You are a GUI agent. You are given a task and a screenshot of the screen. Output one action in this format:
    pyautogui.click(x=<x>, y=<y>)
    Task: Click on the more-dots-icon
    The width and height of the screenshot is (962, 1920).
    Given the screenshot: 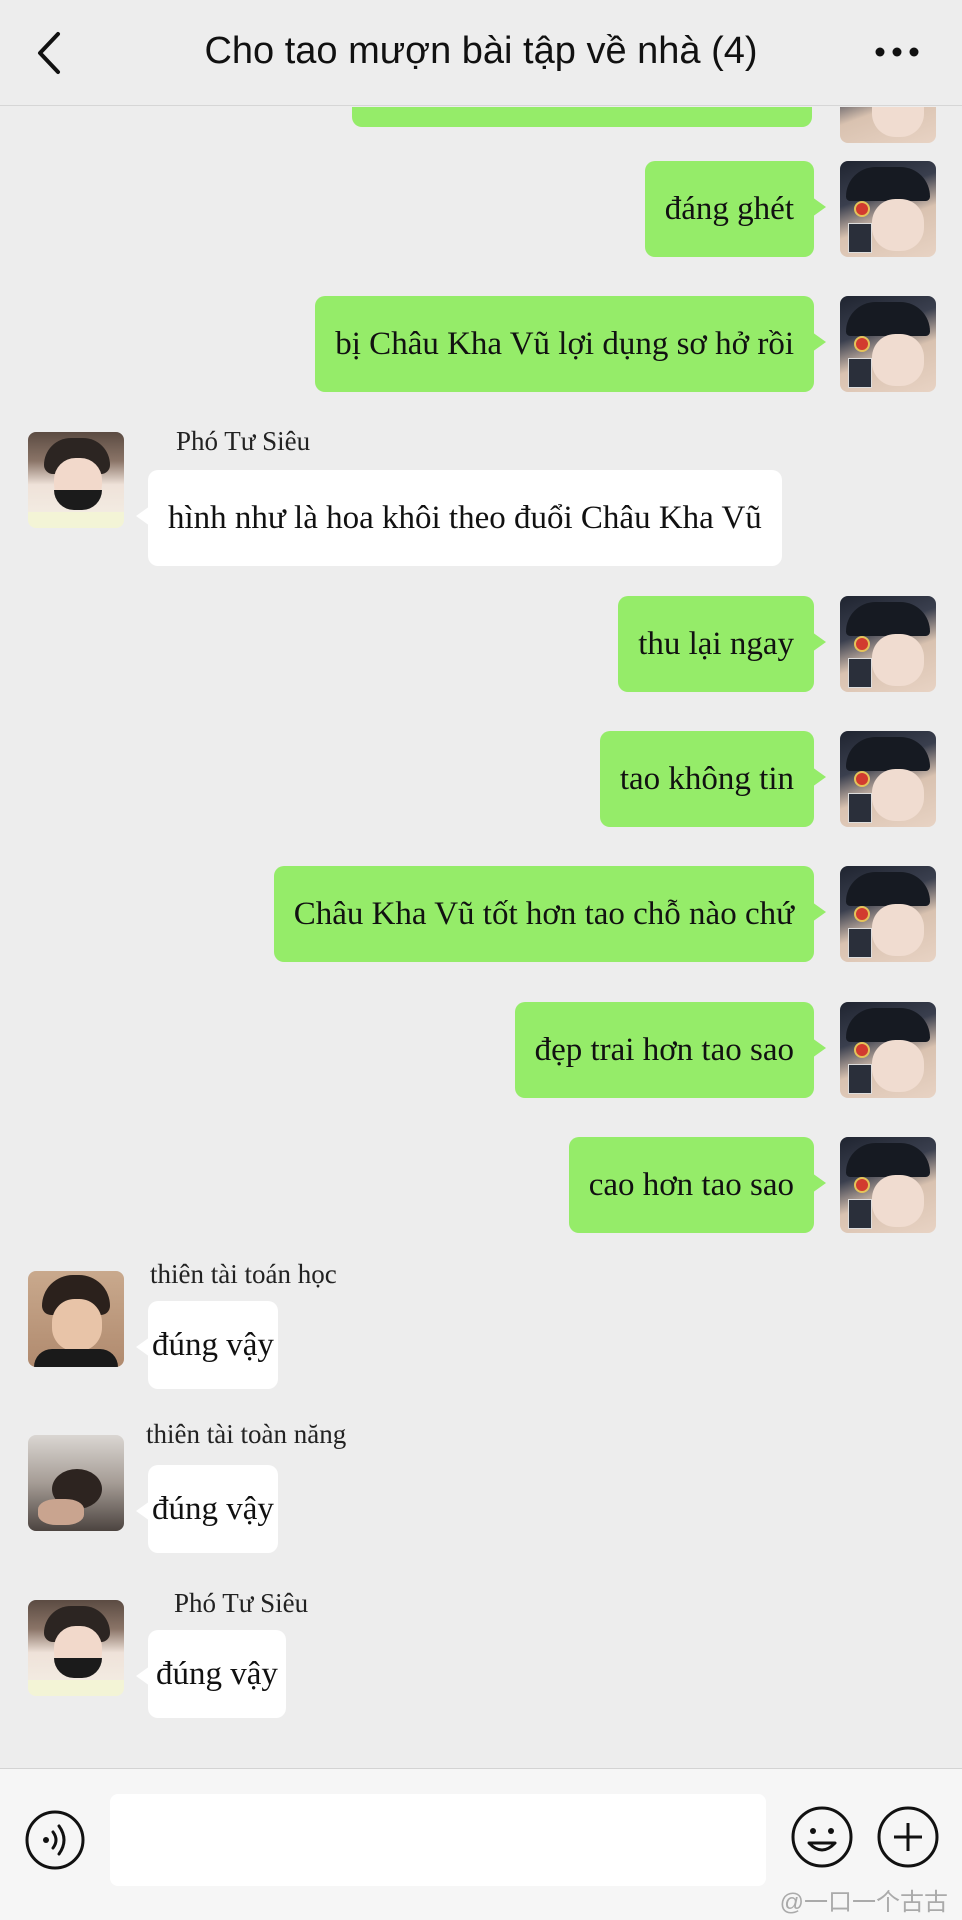 What is the action you would take?
    pyautogui.click(x=897, y=52)
    